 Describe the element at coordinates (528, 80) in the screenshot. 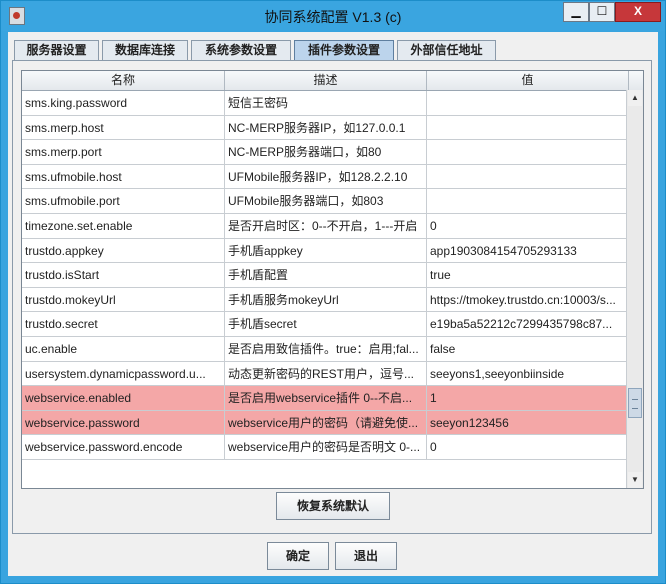

I see `column-header-value: 值` at that location.